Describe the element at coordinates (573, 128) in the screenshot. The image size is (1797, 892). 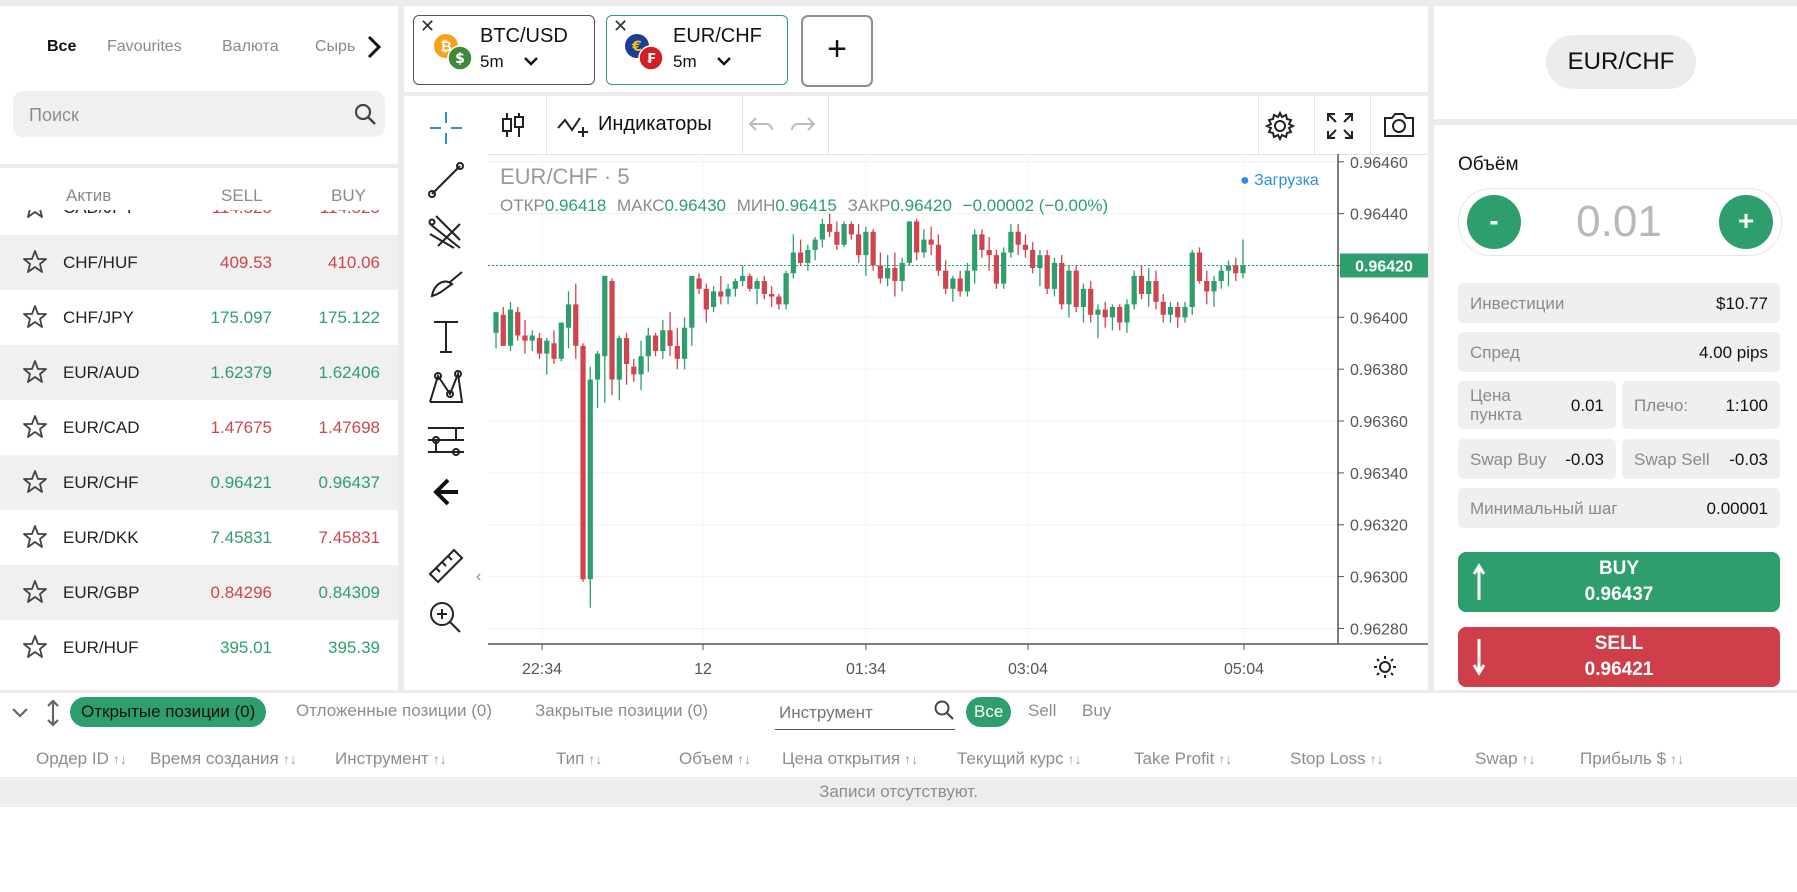
I see `indicators-icon` at that location.